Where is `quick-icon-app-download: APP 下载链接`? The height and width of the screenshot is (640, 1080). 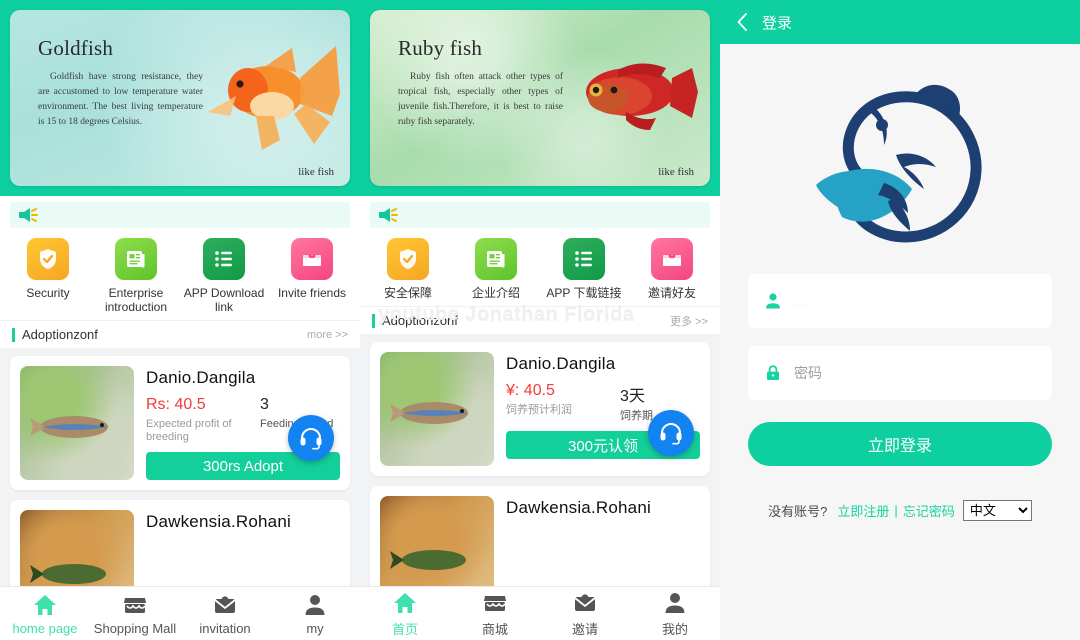 quick-icon-app-download: APP 下载链接 is located at coordinates (584, 269).